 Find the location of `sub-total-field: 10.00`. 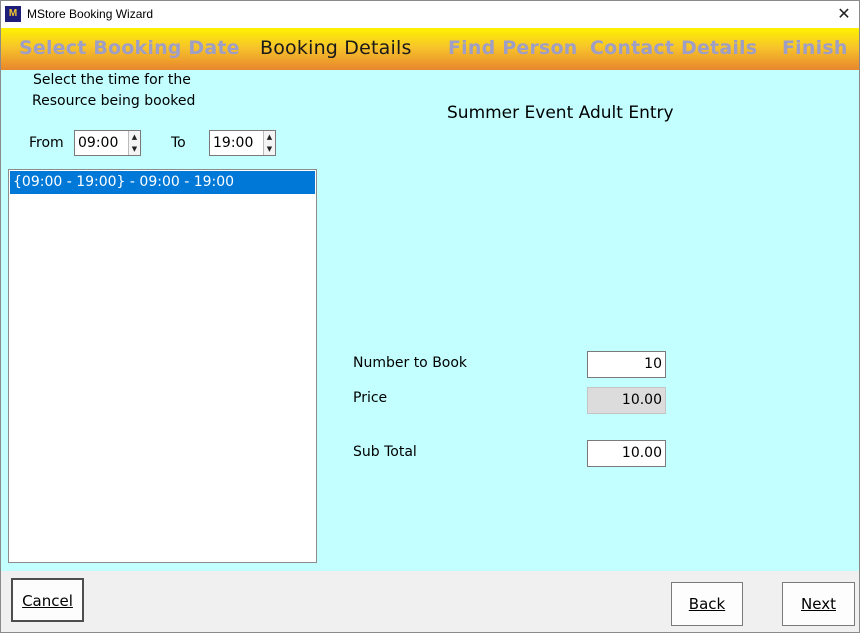

sub-total-field: 10.00 is located at coordinates (626, 453).